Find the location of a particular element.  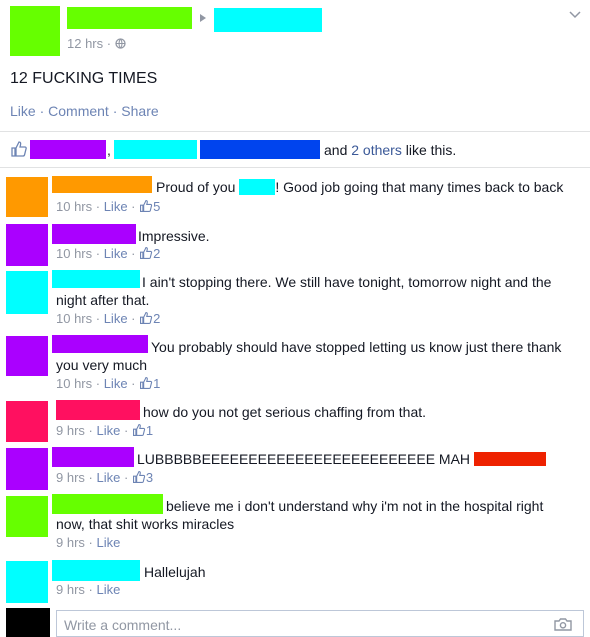

comment-meta: 9 hrs · Like · 1 is located at coordinates (105, 430).